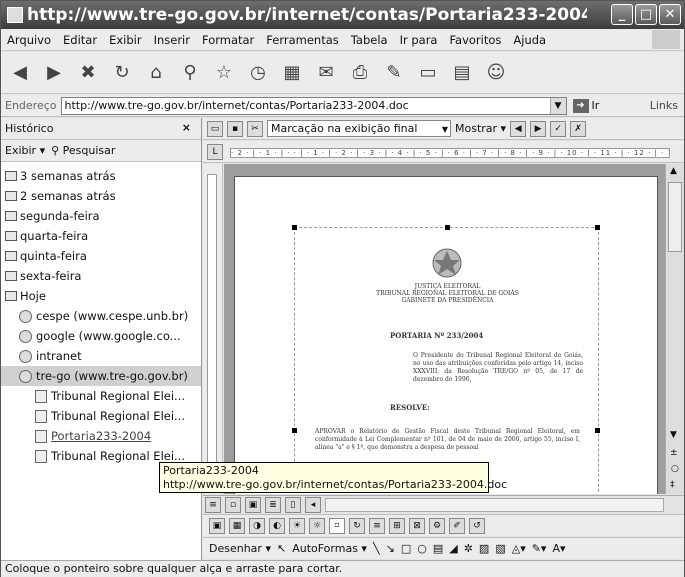  I want to click on more-brightness-icon: ☀, so click(297, 525).